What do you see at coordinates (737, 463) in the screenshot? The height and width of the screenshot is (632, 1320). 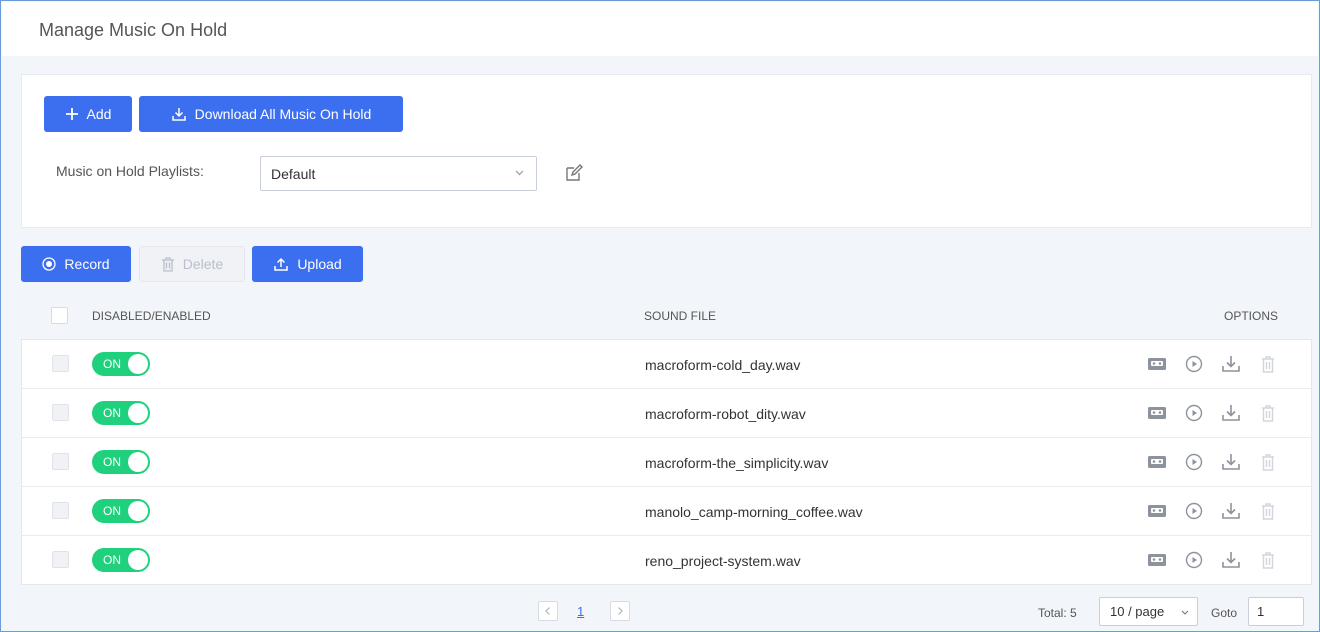 I see `sound-file-name: macroform-the_simplicity.wav` at bounding box center [737, 463].